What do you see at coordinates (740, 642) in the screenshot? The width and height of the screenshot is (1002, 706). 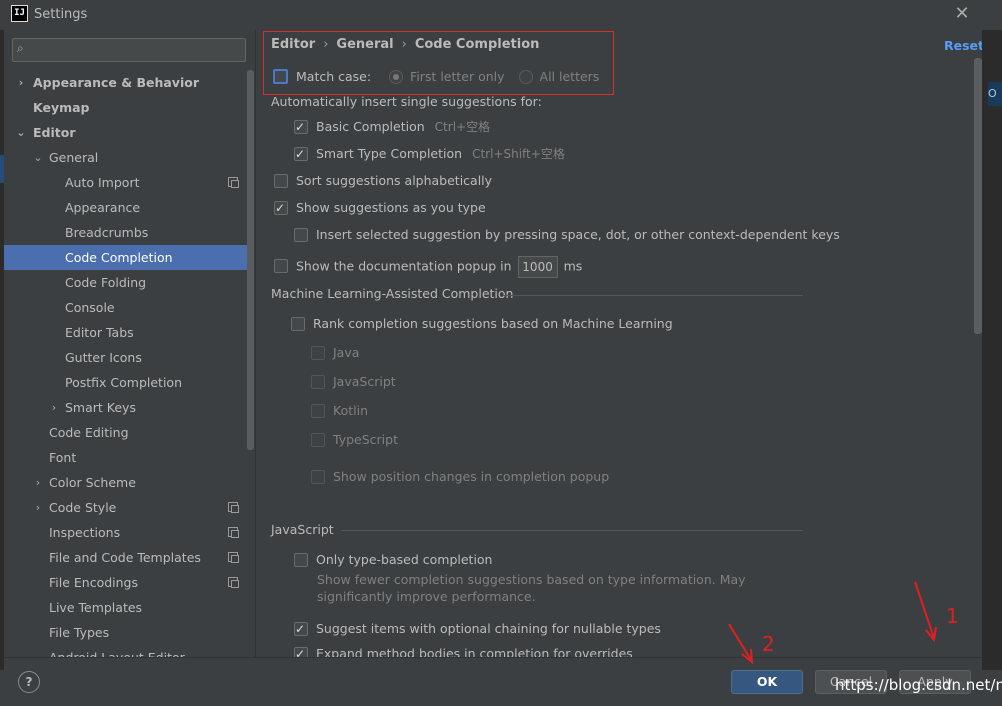 I see `arrow-two-line` at bounding box center [740, 642].